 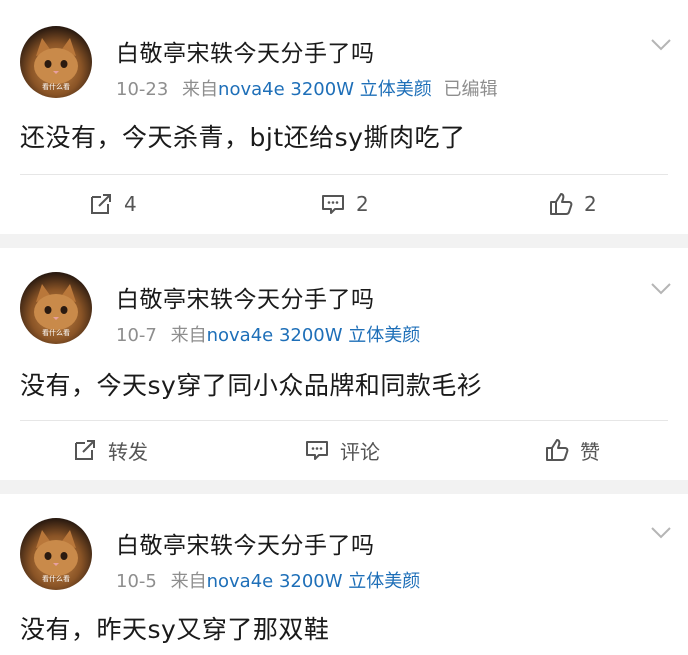 I want to click on like-label: 赞, so click(x=590, y=451).